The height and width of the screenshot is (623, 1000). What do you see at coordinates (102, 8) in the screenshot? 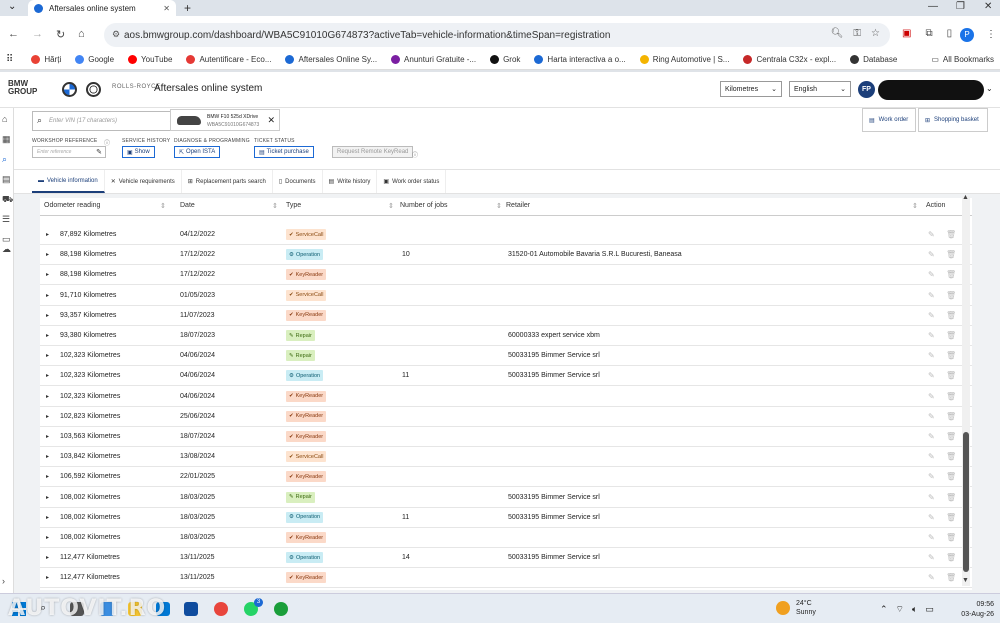
I see `browser-tab: Aftersales online system ✕` at bounding box center [102, 8].